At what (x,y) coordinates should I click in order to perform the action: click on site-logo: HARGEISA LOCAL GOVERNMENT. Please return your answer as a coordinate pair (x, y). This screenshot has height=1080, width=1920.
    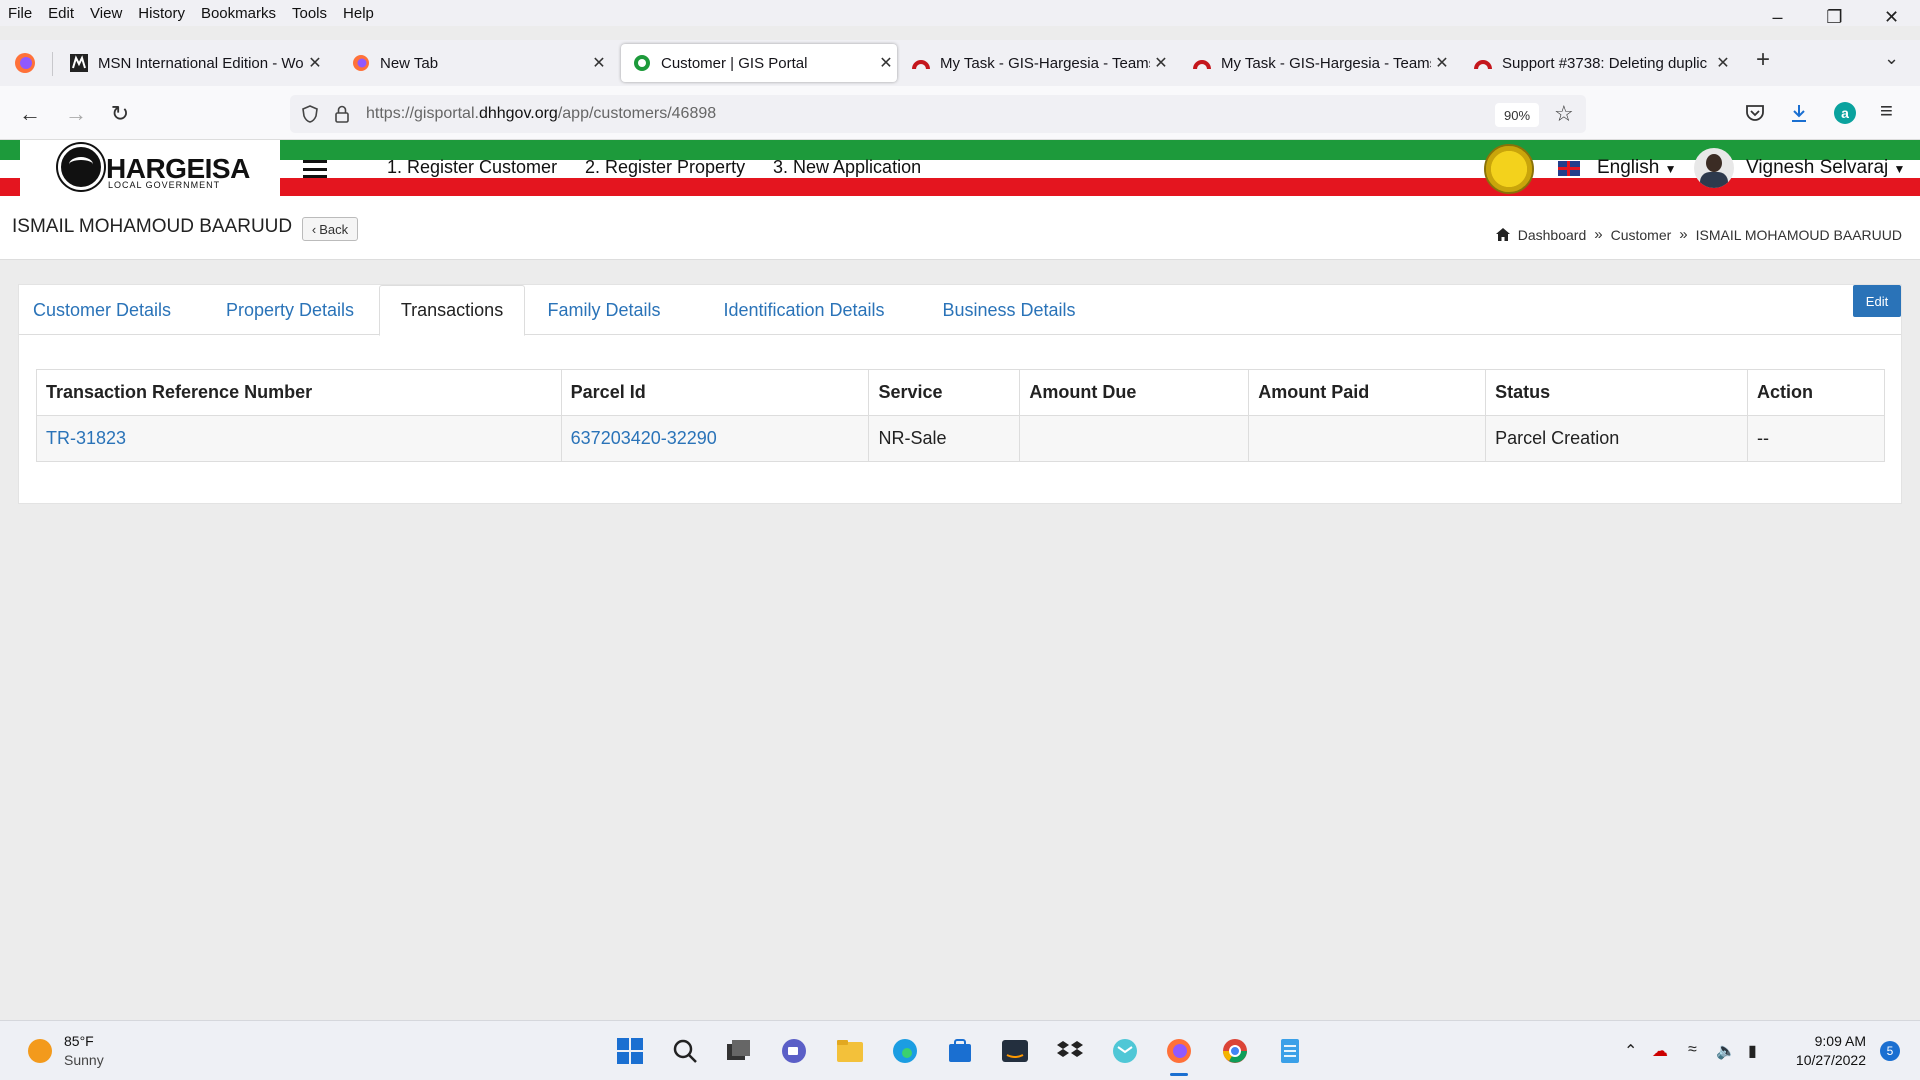
    Looking at the image, I should click on (150, 168).